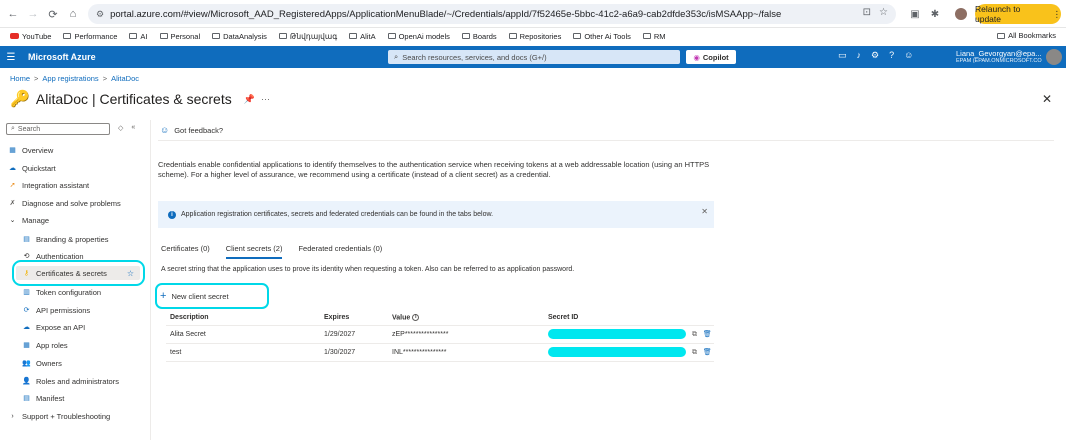 The image size is (1066, 448). Describe the element at coordinates (401, 318) in the screenshot. I see `column-value-label: Value` at that location.